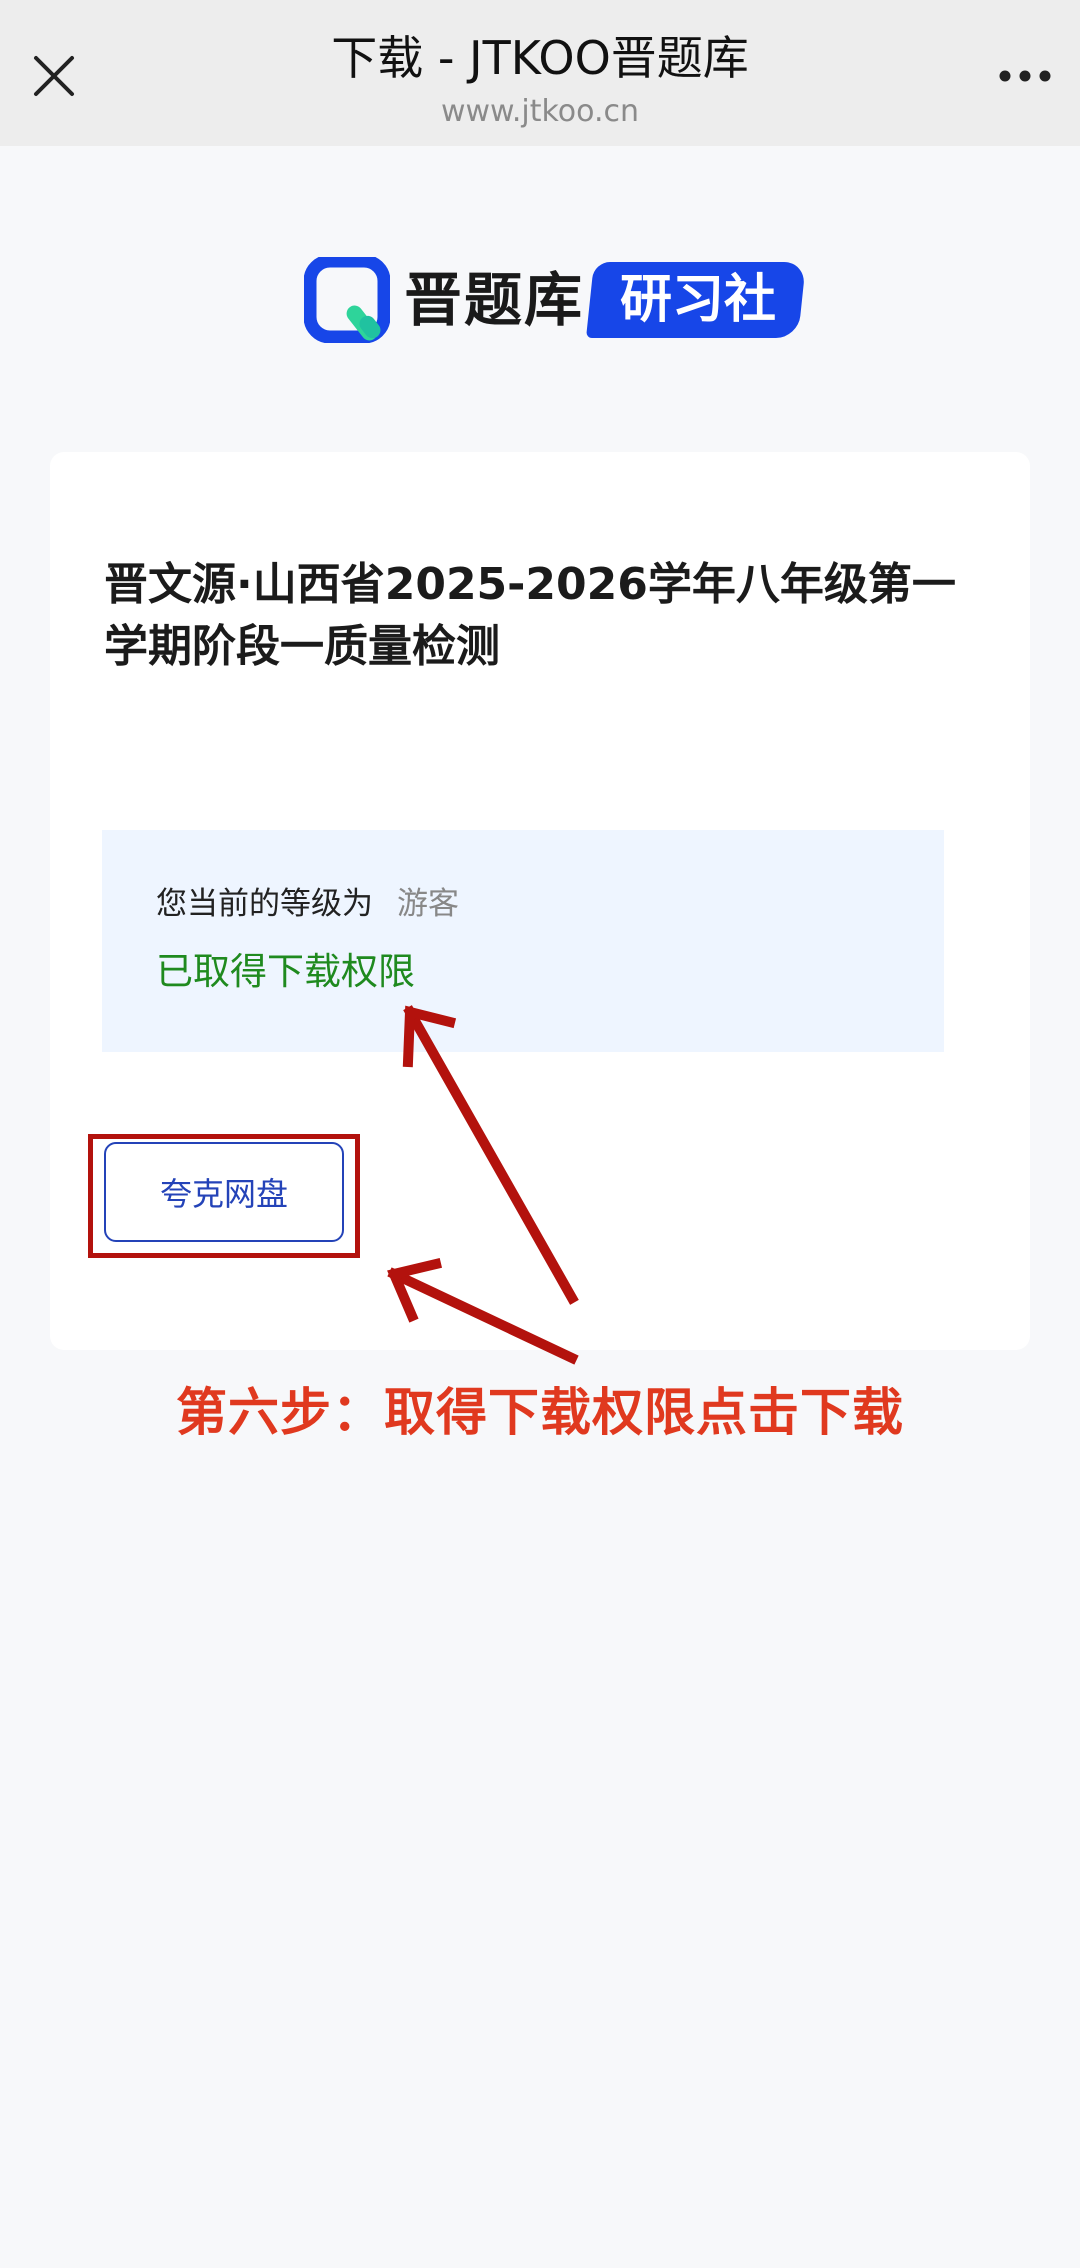 This screenshot has height=2268, width=1080. I want to click on permission-status: 已取得下载权限, so click(285, 971).